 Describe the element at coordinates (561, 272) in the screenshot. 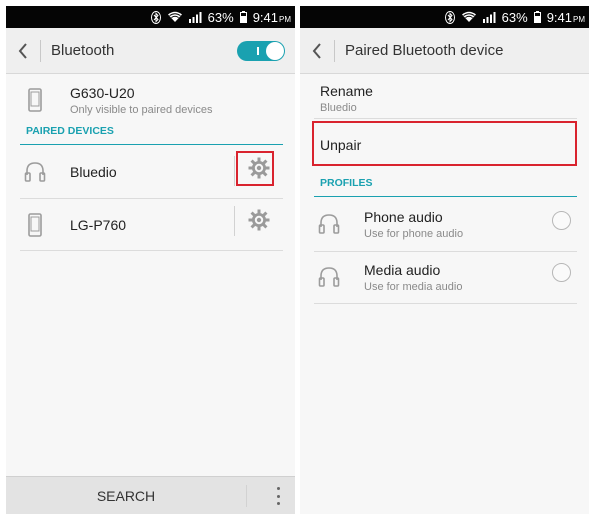

I see `media-audio-radio` at that location.